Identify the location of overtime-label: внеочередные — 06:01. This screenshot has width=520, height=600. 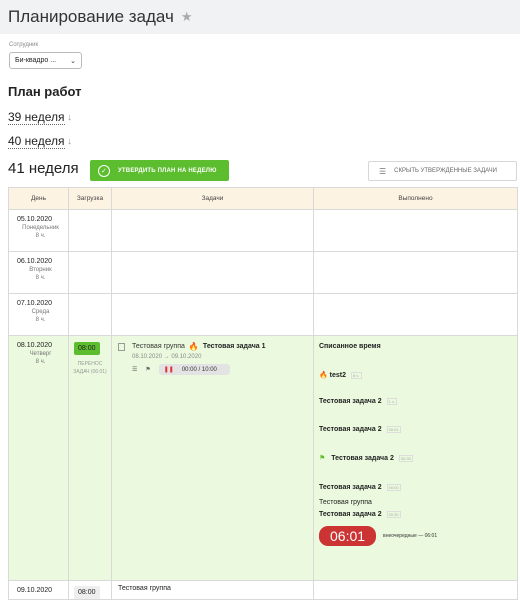
(410, 536).